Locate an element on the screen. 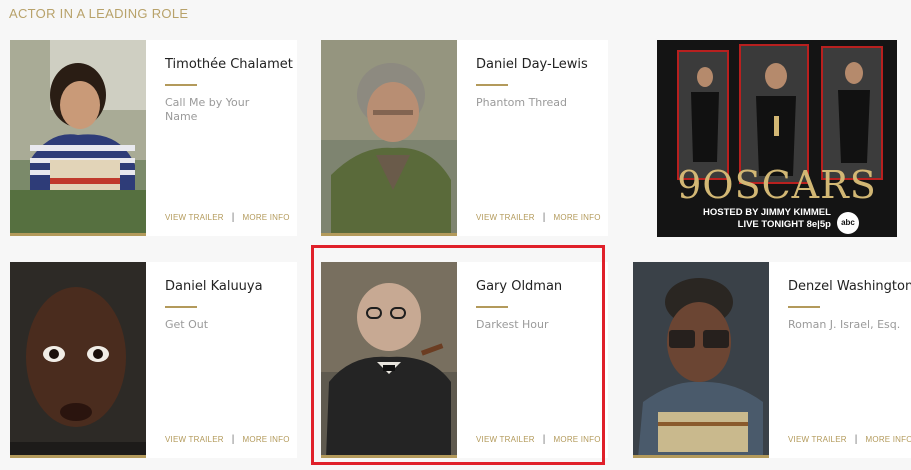 The width and height of the screenshot is (911, 470). film-title: Darkest Hour is located at coordinates (512, 324).